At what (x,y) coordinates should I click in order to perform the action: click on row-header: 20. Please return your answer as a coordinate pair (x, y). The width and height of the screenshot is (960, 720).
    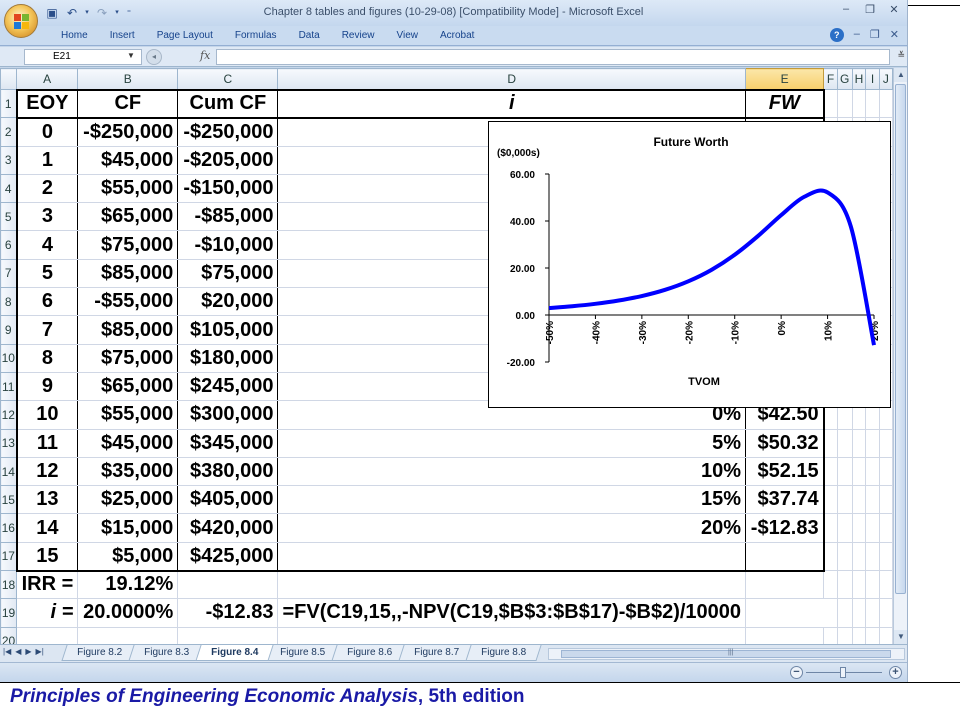
    Looking at the image, I should click on (9, 635).